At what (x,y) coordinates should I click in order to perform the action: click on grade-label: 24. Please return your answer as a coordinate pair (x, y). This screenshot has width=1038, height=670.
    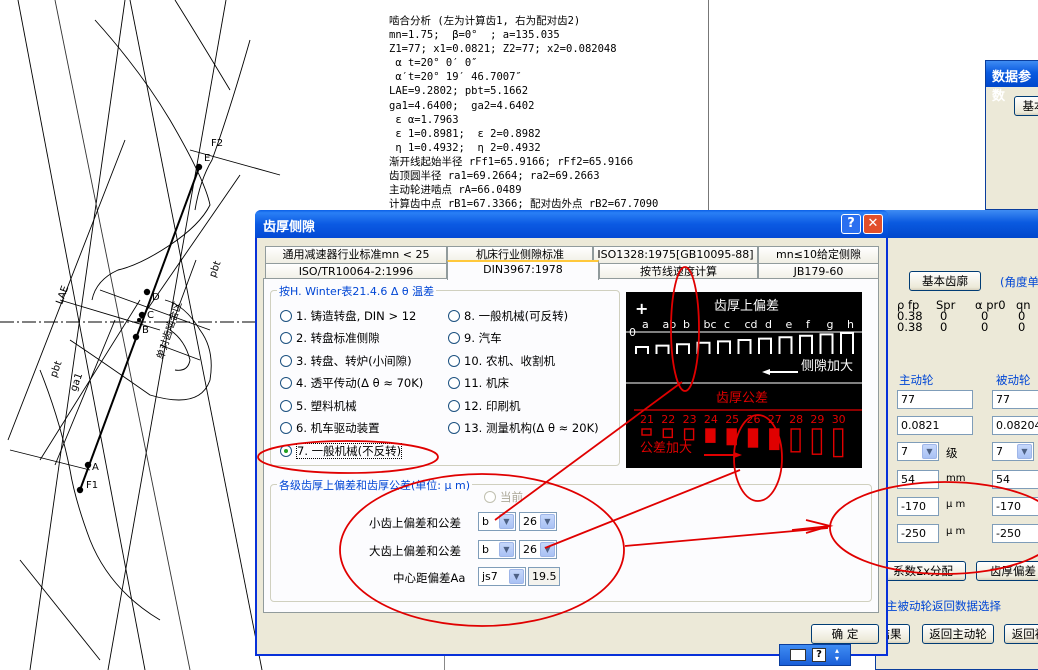
    Looking at the image, I should click on (711, 419).